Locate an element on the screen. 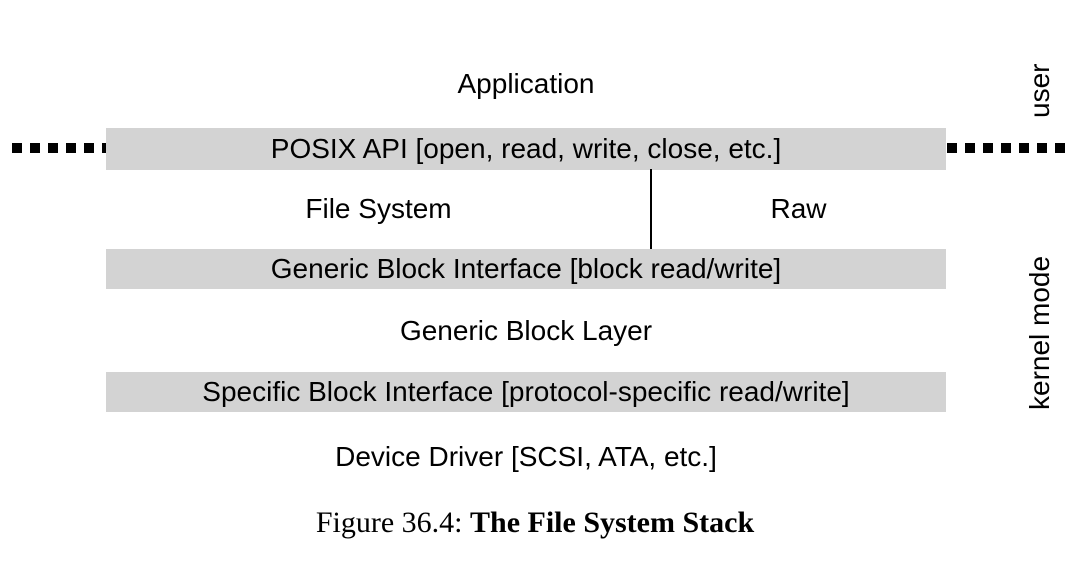  layer-raw: Raw is located at coordinates (798, 208).